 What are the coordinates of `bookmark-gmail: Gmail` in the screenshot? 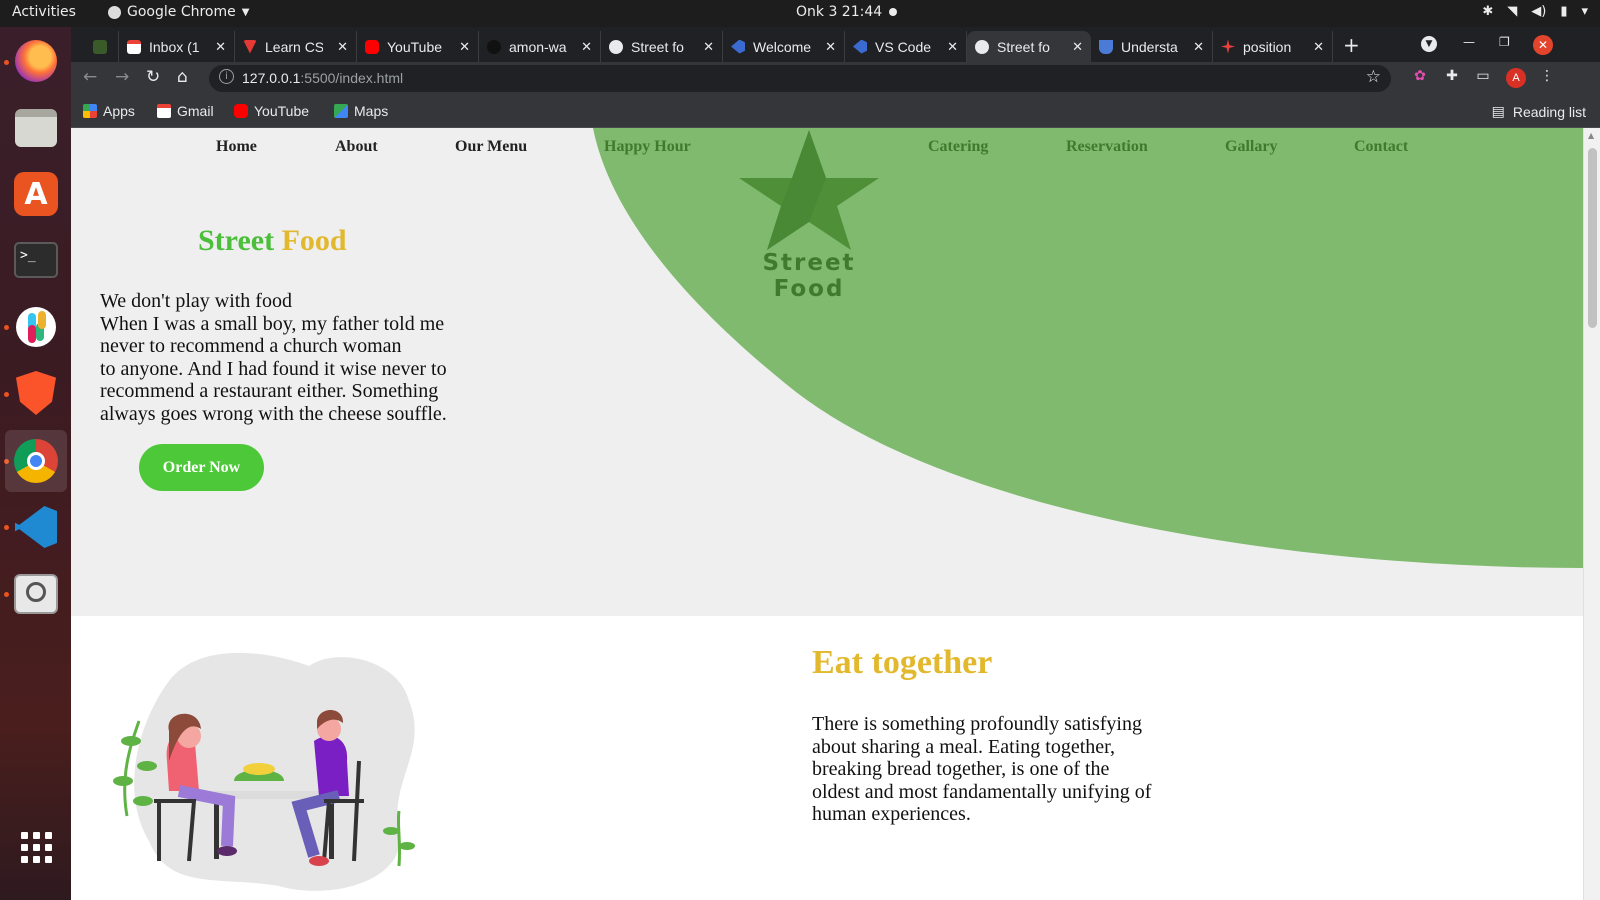 It's located at (185, 111).